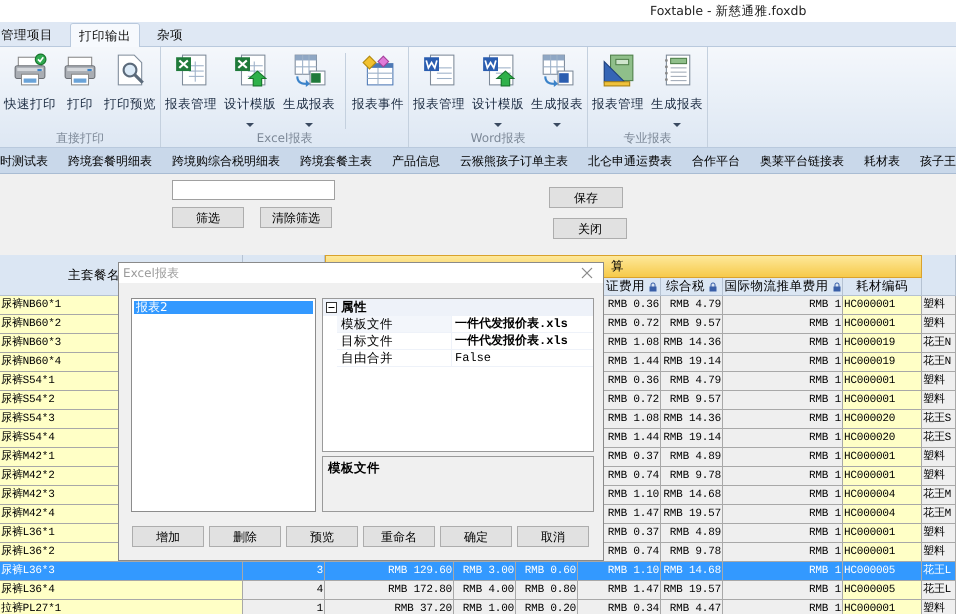 Image resolution: width=956 pixels, height=614 pixels. I want to click on table-cell: 拉裤PL27*1, so click(121, 607).